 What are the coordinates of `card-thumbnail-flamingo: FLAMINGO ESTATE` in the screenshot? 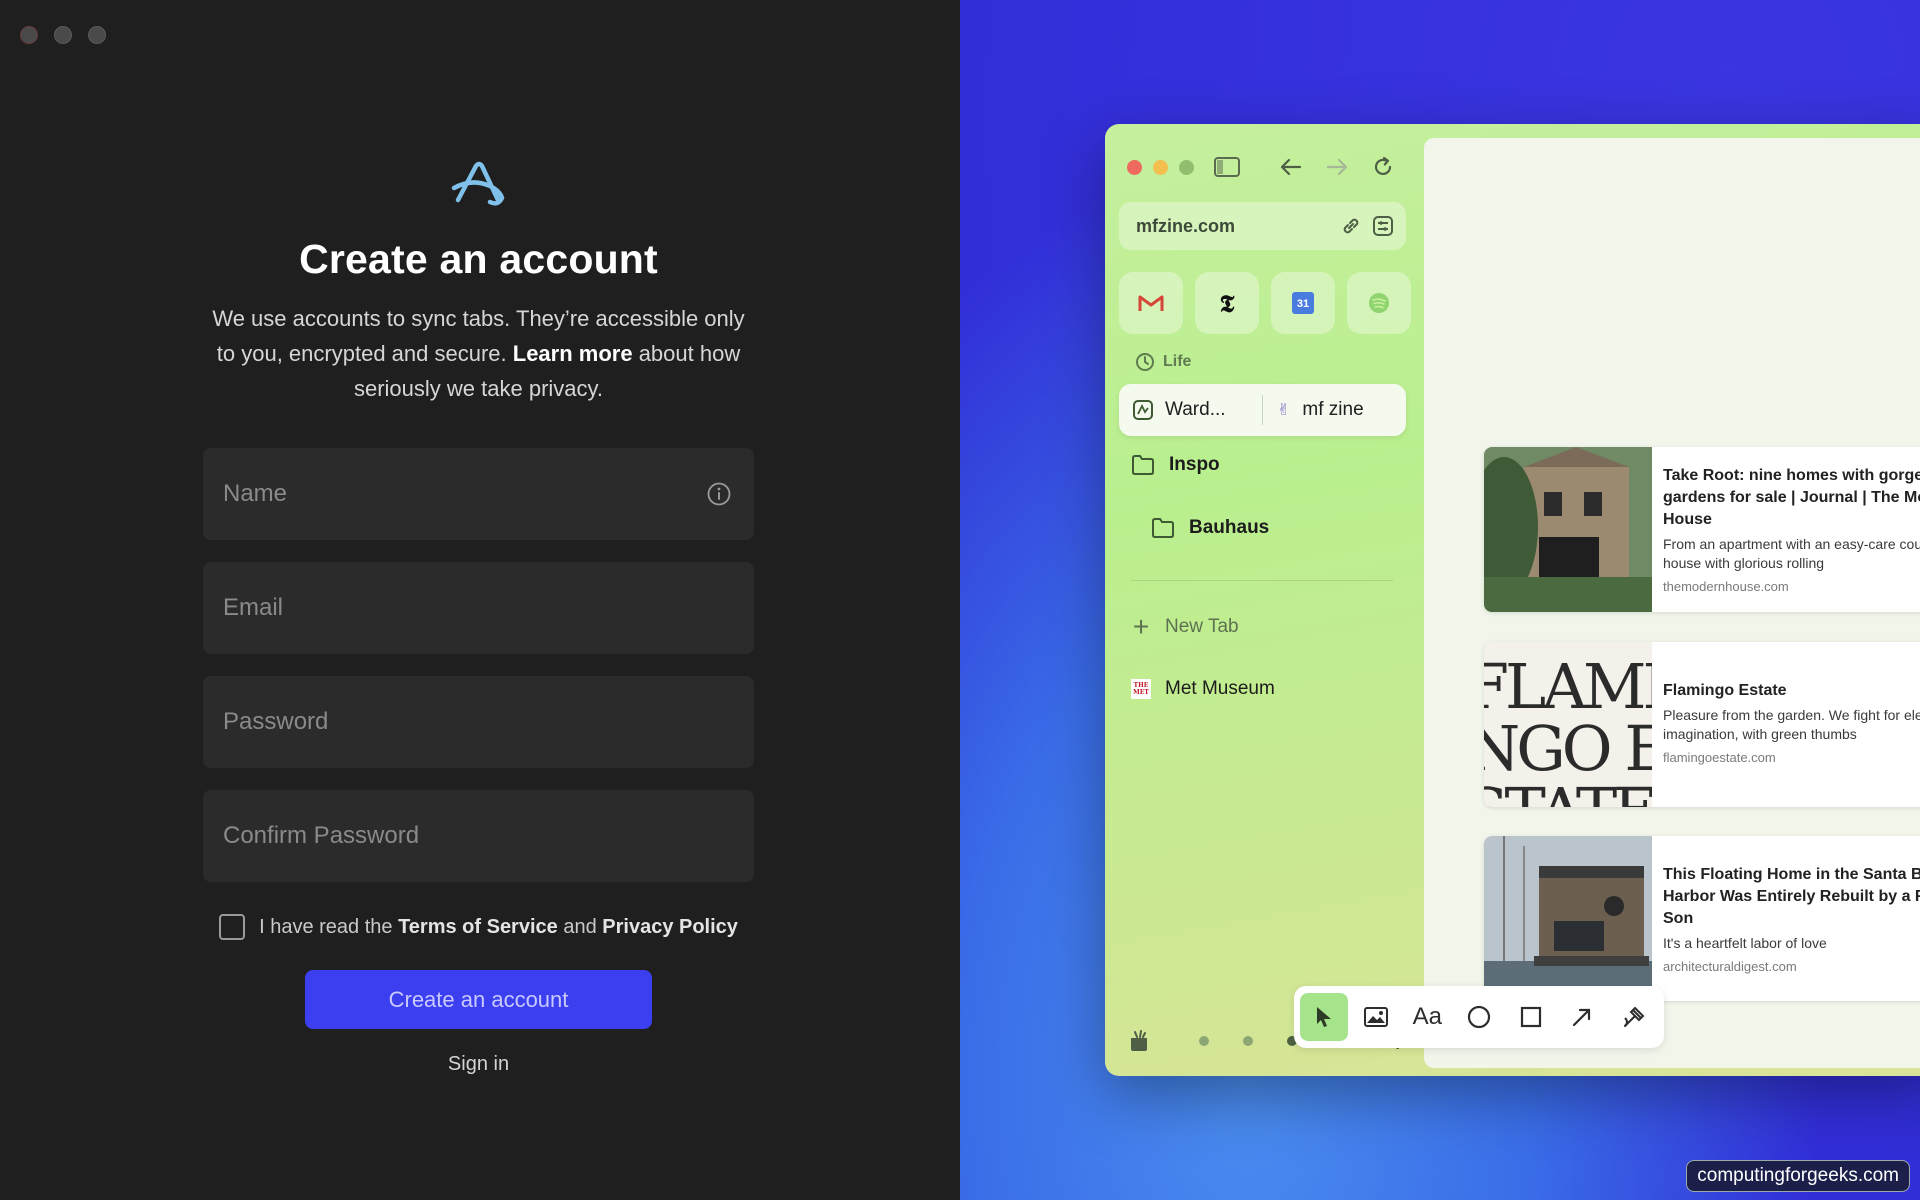 It's located at (1568, 724).